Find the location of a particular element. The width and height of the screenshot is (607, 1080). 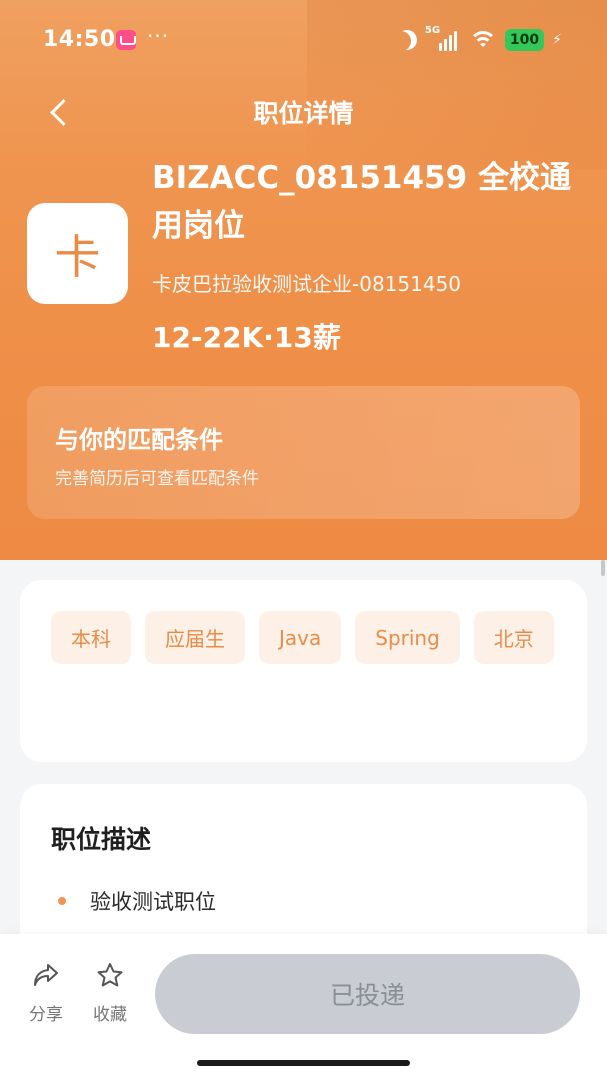

salary: 12-22K·13薪 is located at coordinates (246, 337).